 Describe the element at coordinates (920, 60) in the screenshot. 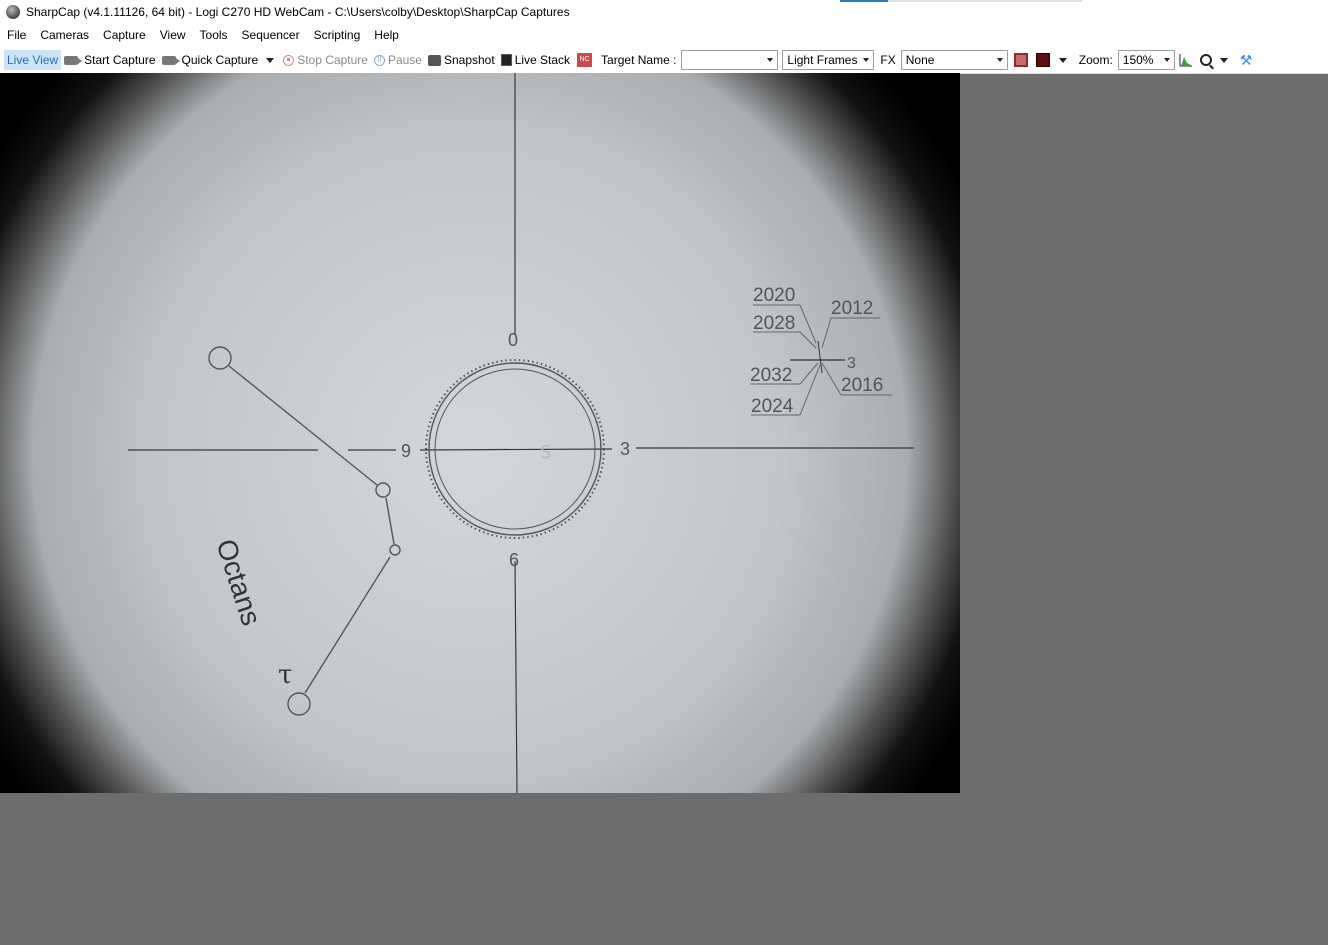

I see `fx-value: None` at that location.